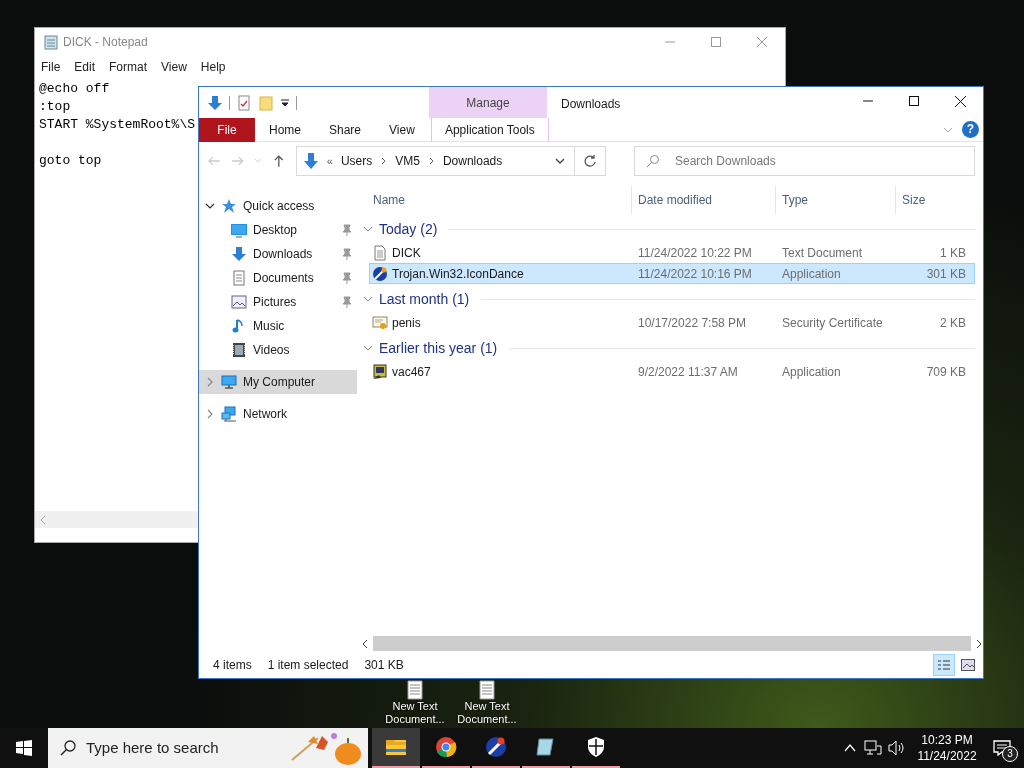 Image resolution: width=1024 pixels, height=768 pixels. I want to click on window-title: Downloads, so click(591, 104).